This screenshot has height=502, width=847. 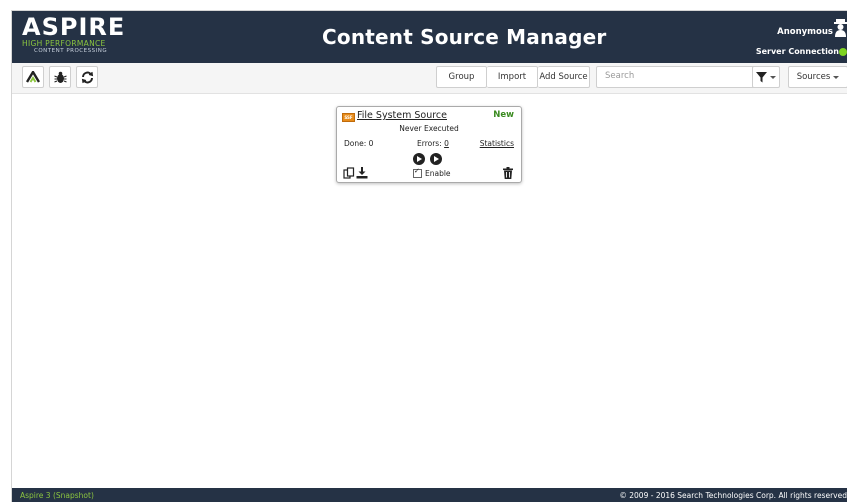 What do you see at coordinates (71, 51) in the screenshot?
I see `logo-subtagline: CONTENT PROCESSING` at bounding box center [71, 51].